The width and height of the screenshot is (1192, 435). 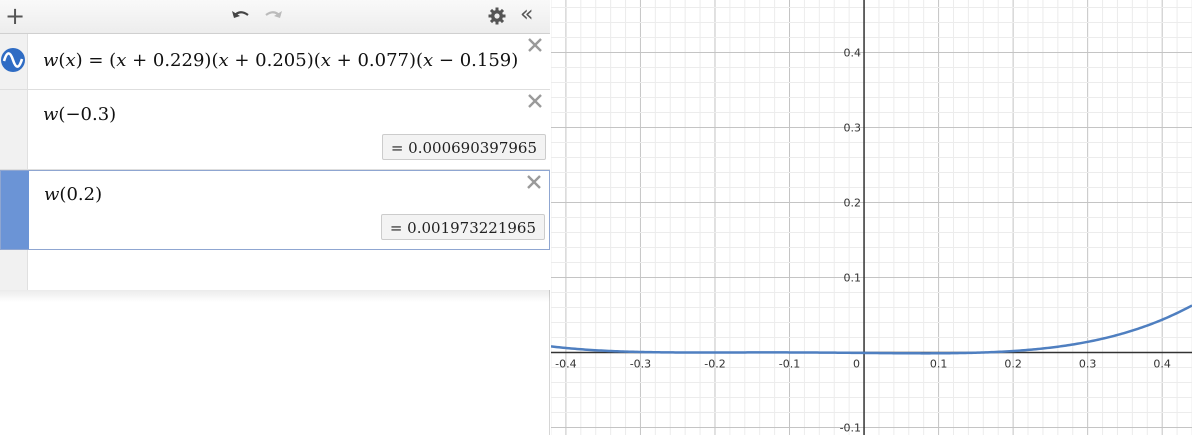 What do you see at coordinates (241, 16) in the screenshot?
I see `undo-icon` at bounding box center [241, 16].